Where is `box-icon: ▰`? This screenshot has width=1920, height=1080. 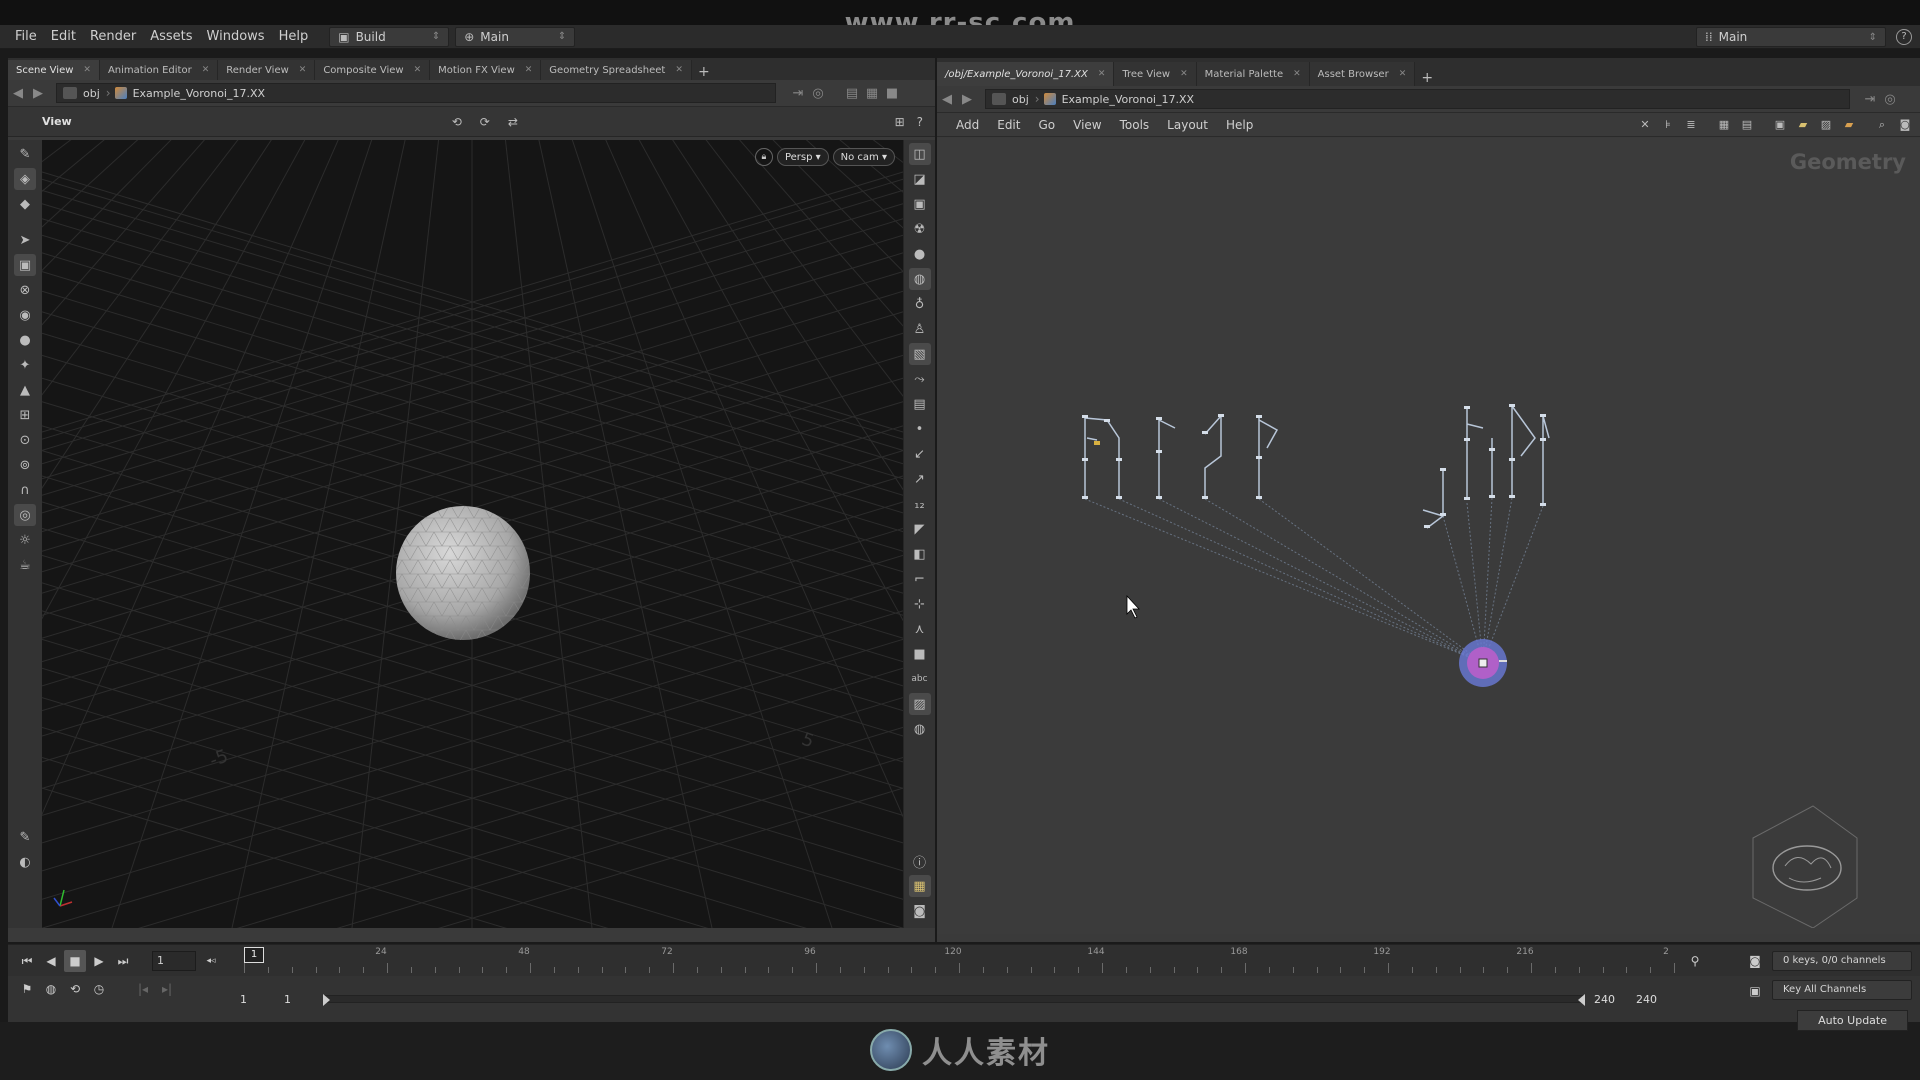
box-icon: ▰ is located at coordinates (1849, 125).